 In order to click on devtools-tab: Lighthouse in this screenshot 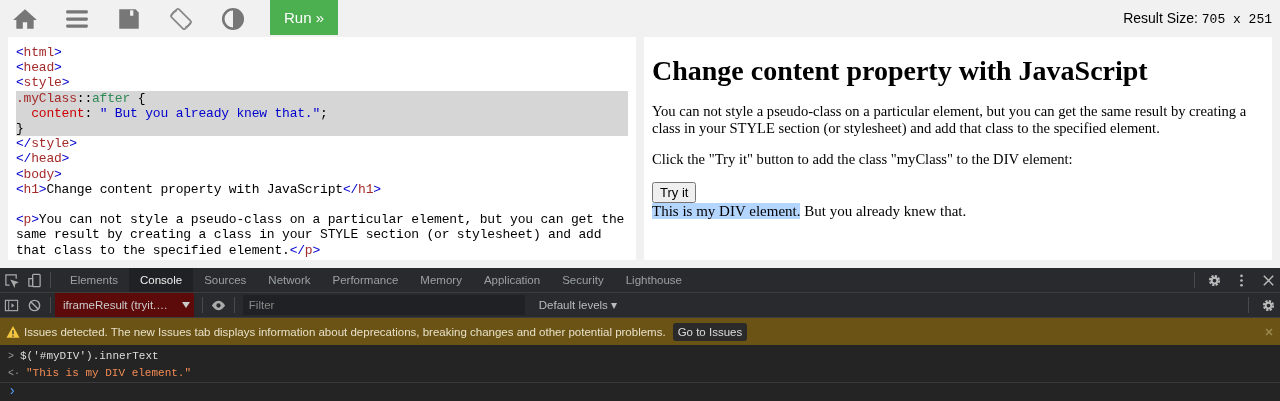, I will do `click(653, 280)`.